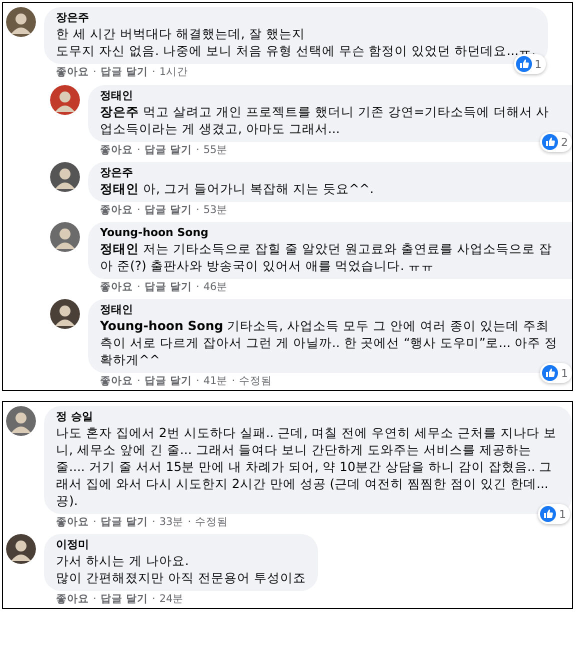 This screenshot has height=657, width=576. Describe the element at coordinates (173, 72) in the screenshot. I see `timestamp: 1시간` at that location.